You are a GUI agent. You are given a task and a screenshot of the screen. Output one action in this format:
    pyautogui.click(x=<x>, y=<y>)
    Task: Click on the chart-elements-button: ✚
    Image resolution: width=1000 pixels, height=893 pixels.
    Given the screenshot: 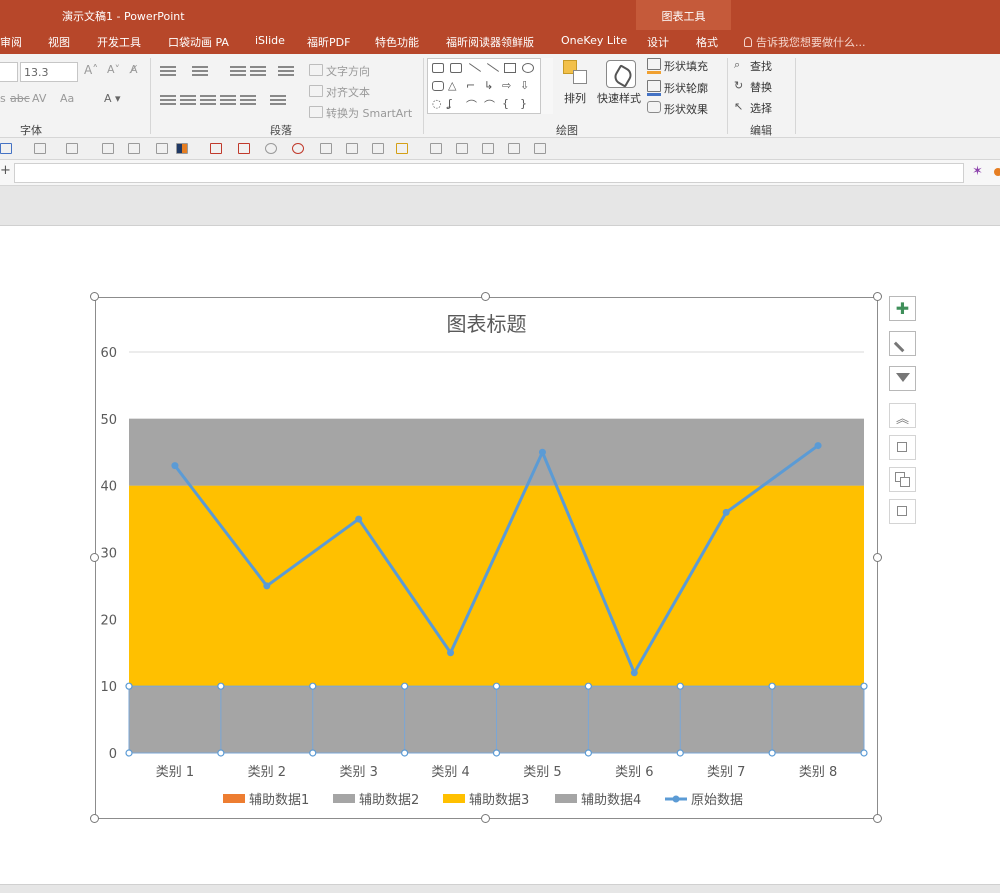 What is the action you would take?
    pyautogui.click(x=902, y=308)
    